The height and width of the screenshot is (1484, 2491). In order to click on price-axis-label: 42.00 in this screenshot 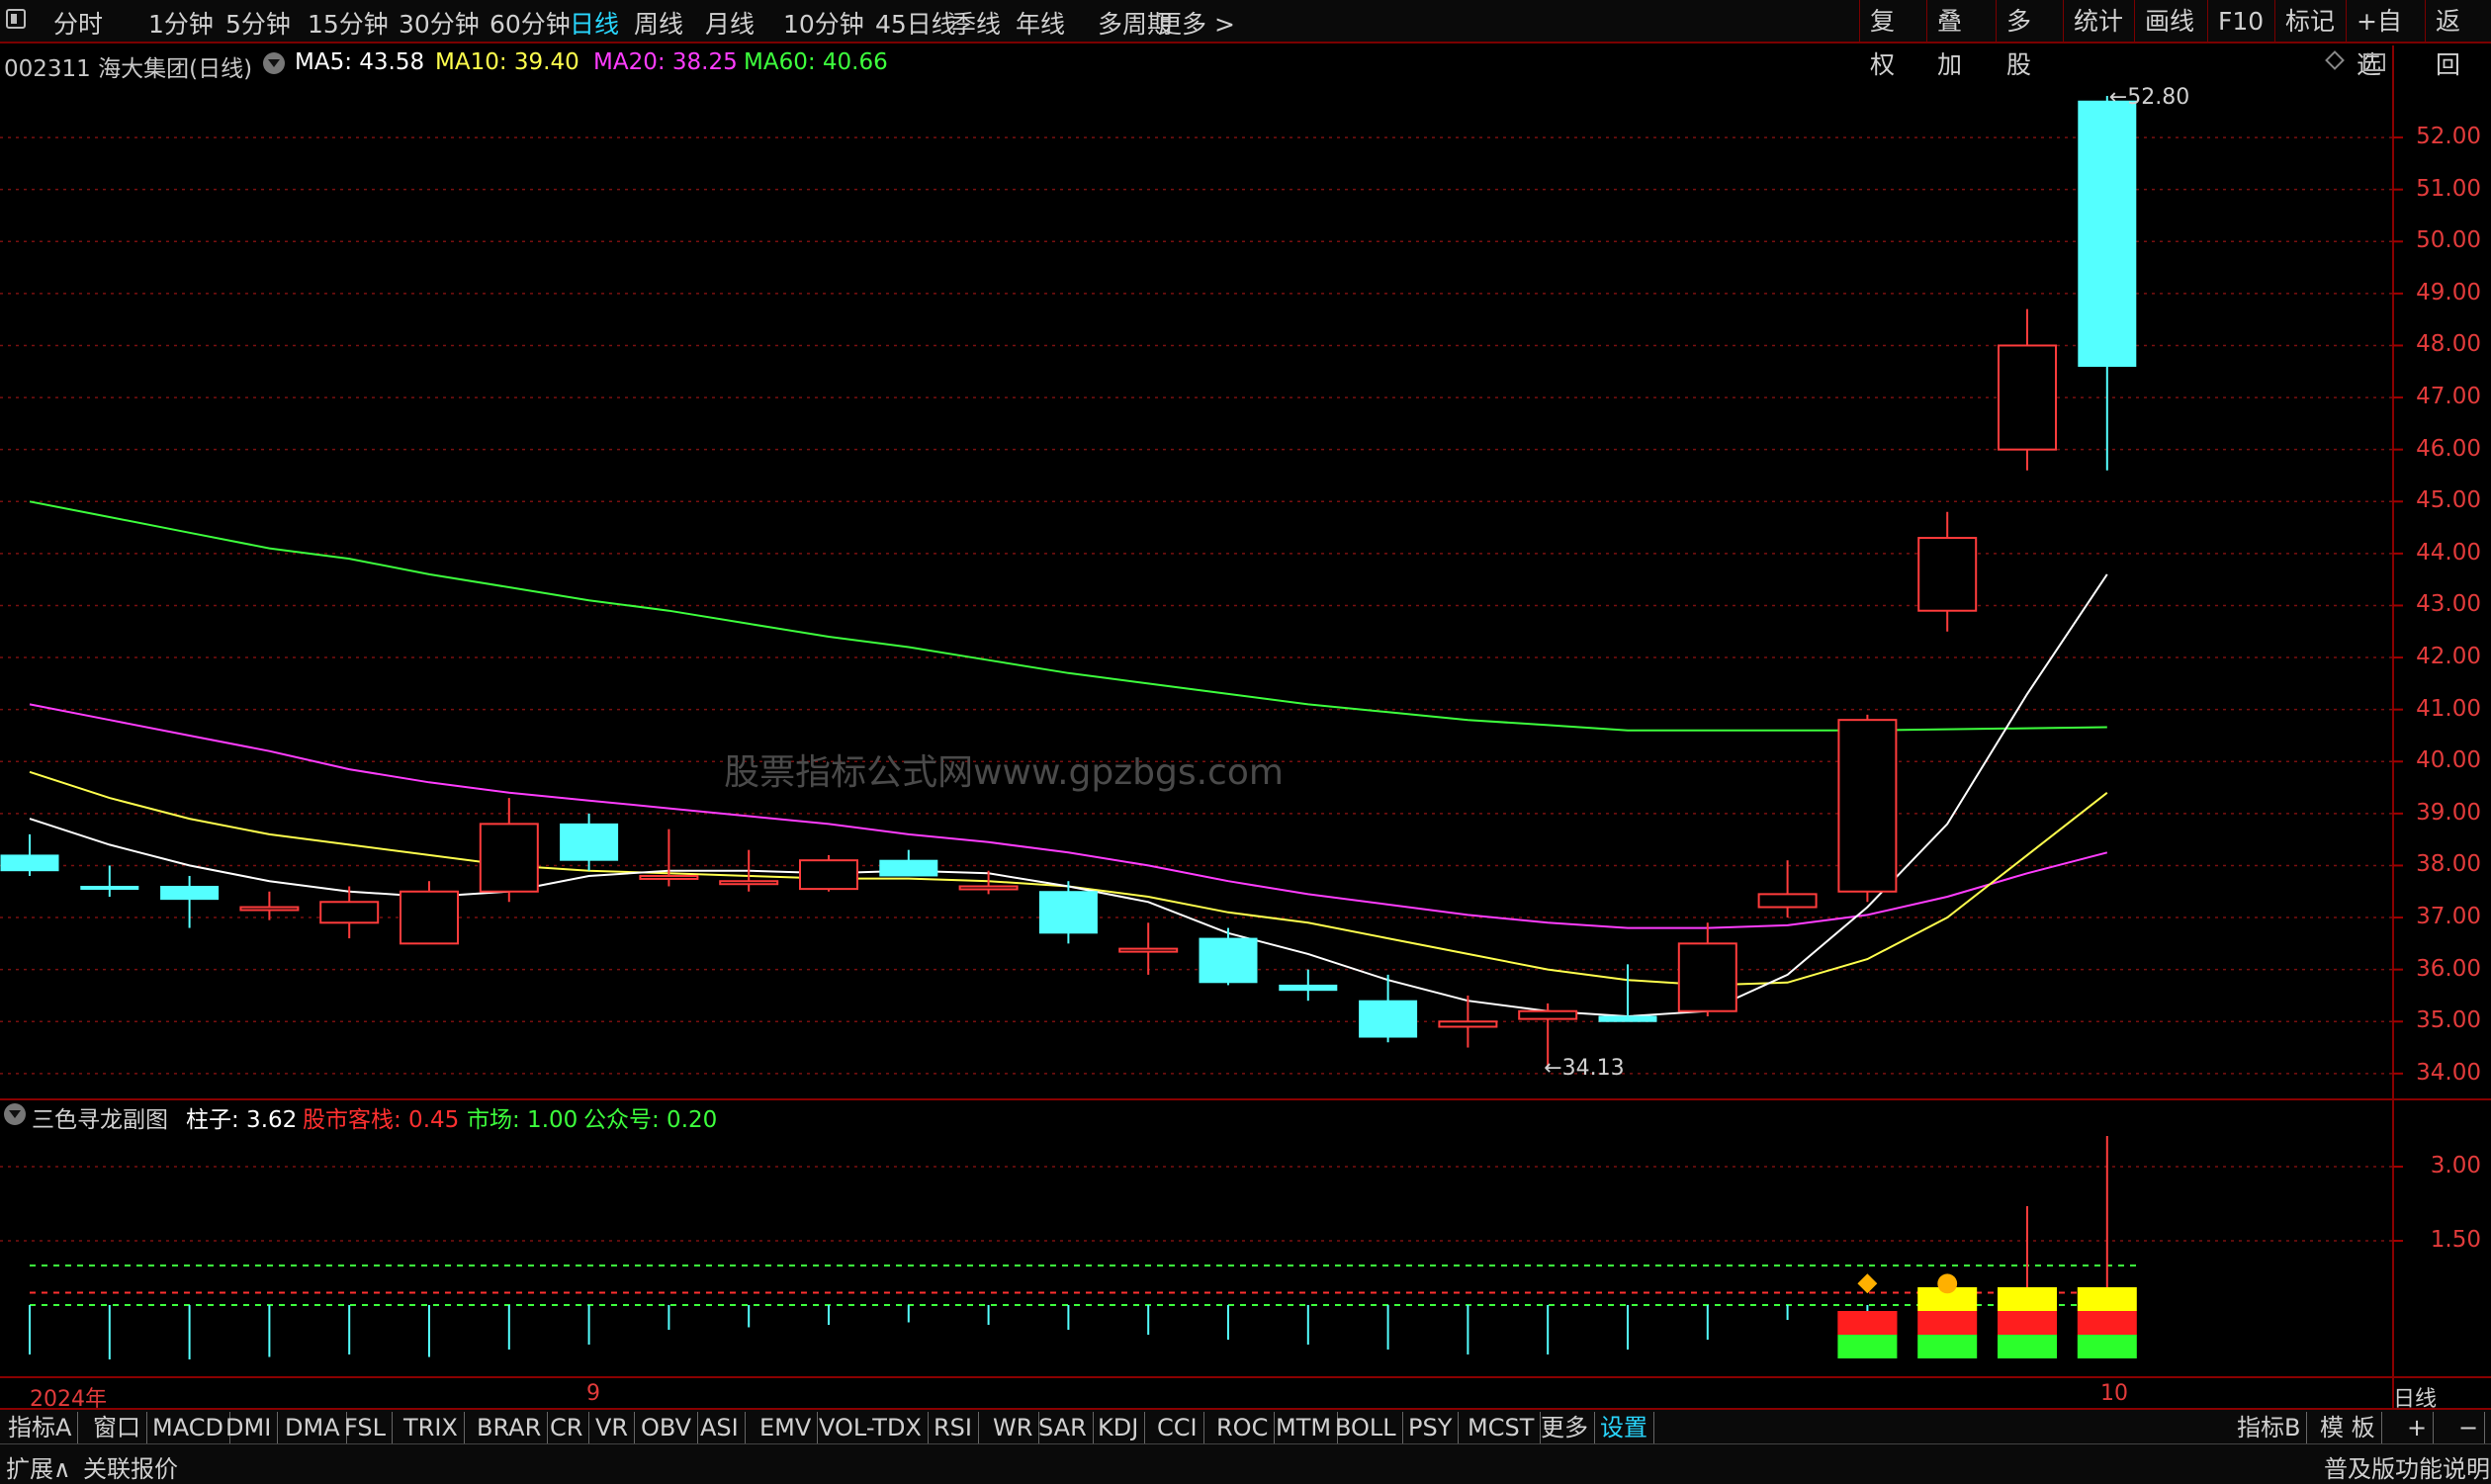, I will do `click(2448, 657)`.